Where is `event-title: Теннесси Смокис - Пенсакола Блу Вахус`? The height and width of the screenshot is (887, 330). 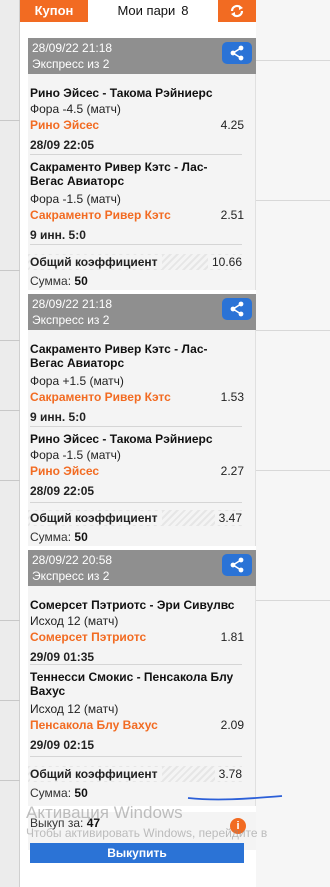 event-title: Теннесси Смокис - Пенсакола Блу Вахус is located at coordinates (132, 684).